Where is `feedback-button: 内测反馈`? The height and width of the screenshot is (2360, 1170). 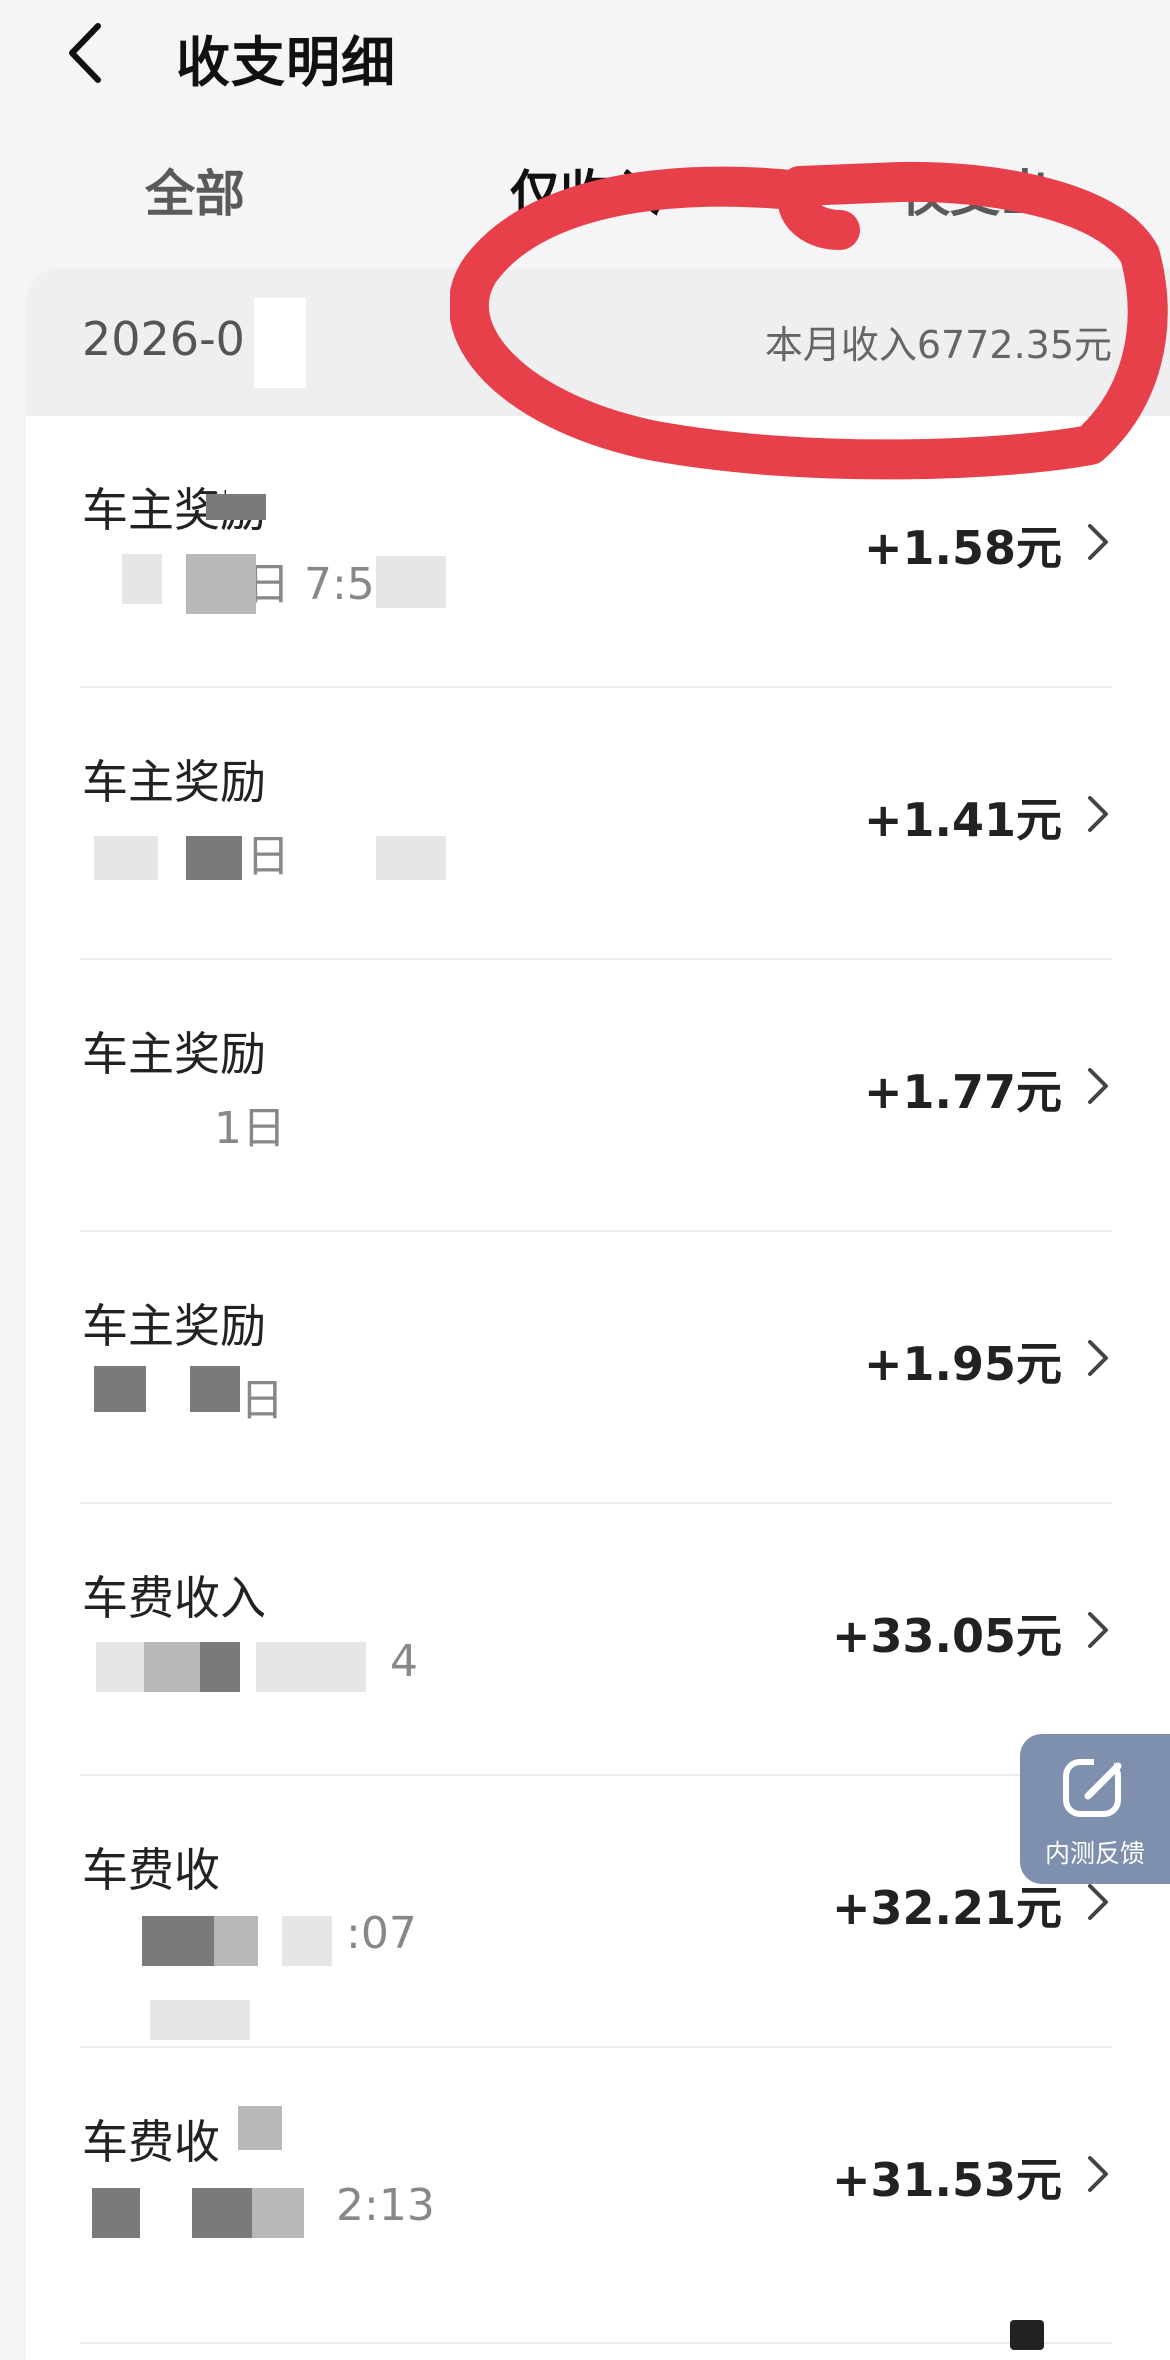
feedback-button: 内测反馈 is located at coordinates (1095, 1809).